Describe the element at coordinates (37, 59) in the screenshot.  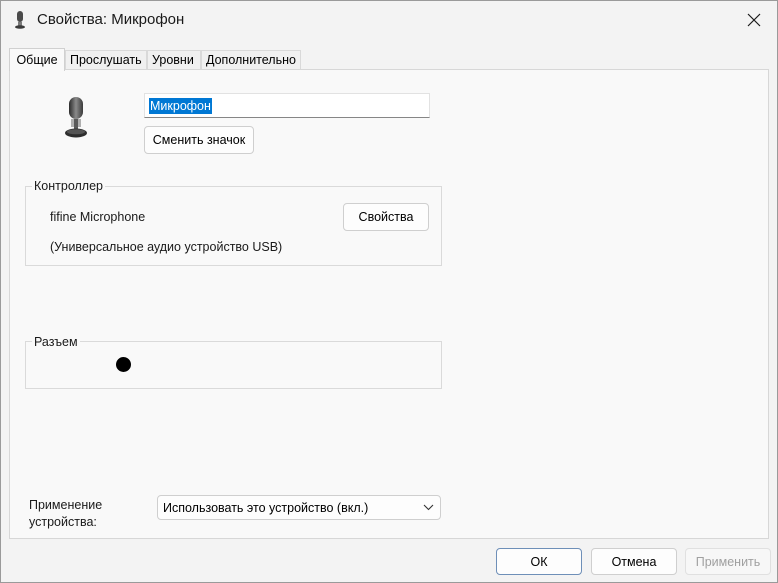
I see `tab-general: Общие` at that location.